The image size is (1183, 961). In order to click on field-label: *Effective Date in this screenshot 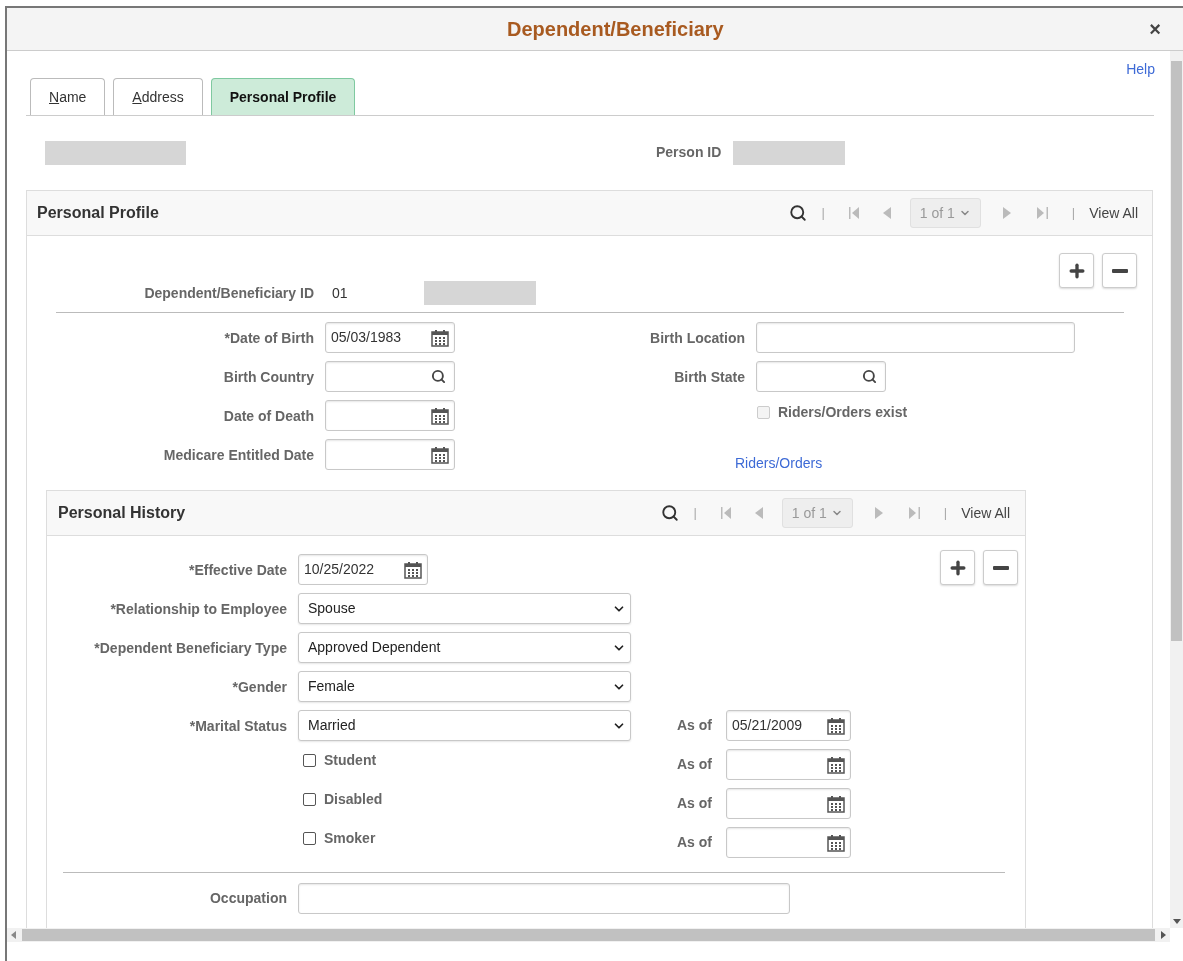, I will do `click(237, 569)`.